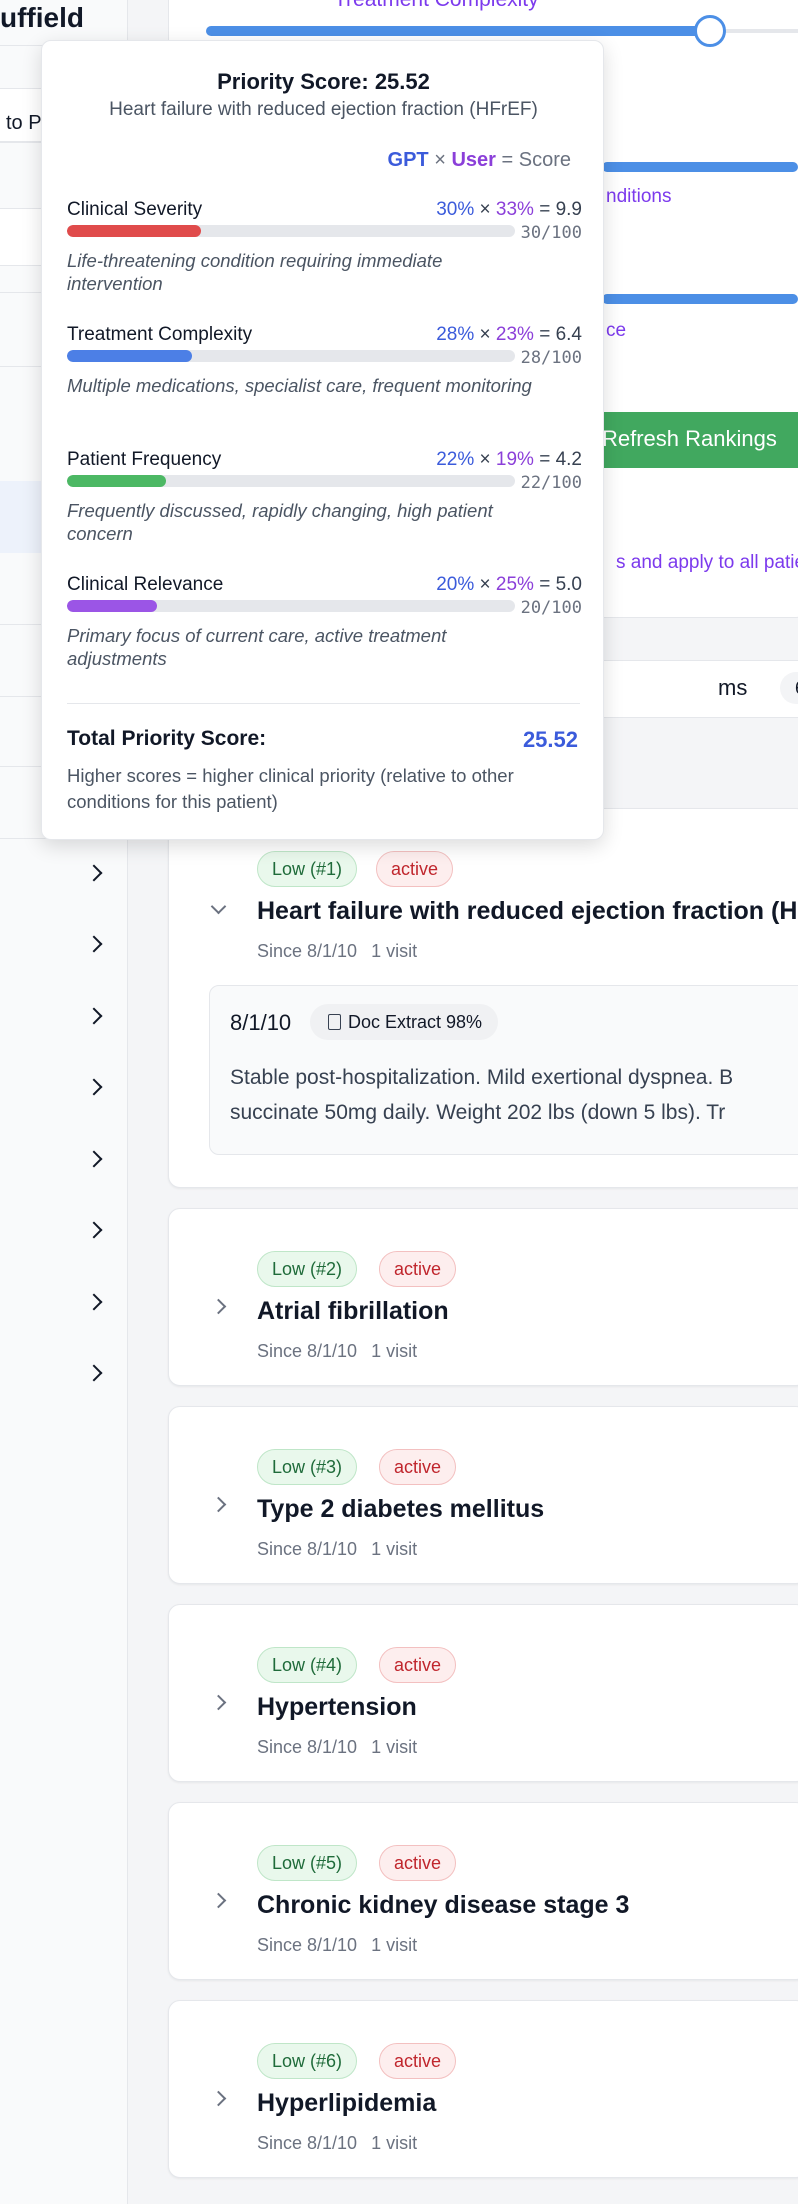 Image resolution: width=798 pixels, height=2204 pixels. I want to click on condition-title: Atrial fibrillation, so click(353, 1311).